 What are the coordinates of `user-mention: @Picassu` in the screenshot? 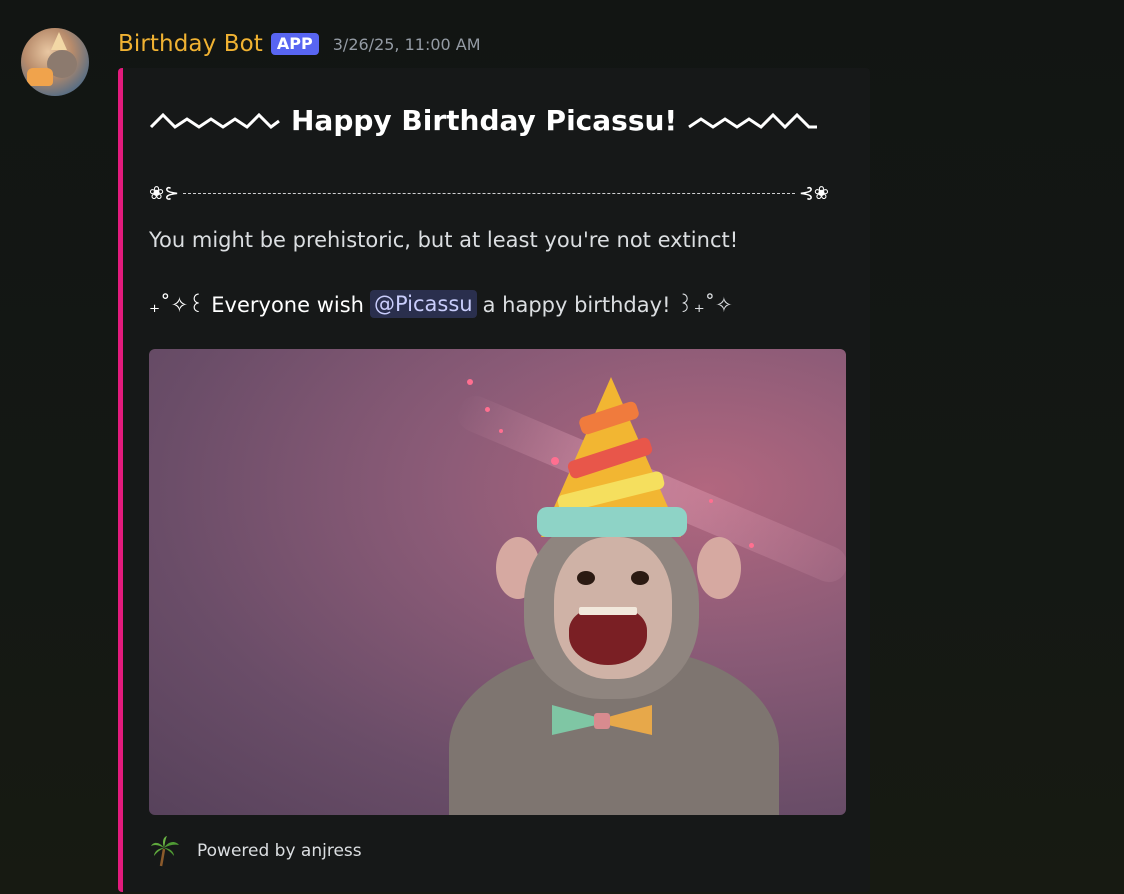 It's located at (423, 304).